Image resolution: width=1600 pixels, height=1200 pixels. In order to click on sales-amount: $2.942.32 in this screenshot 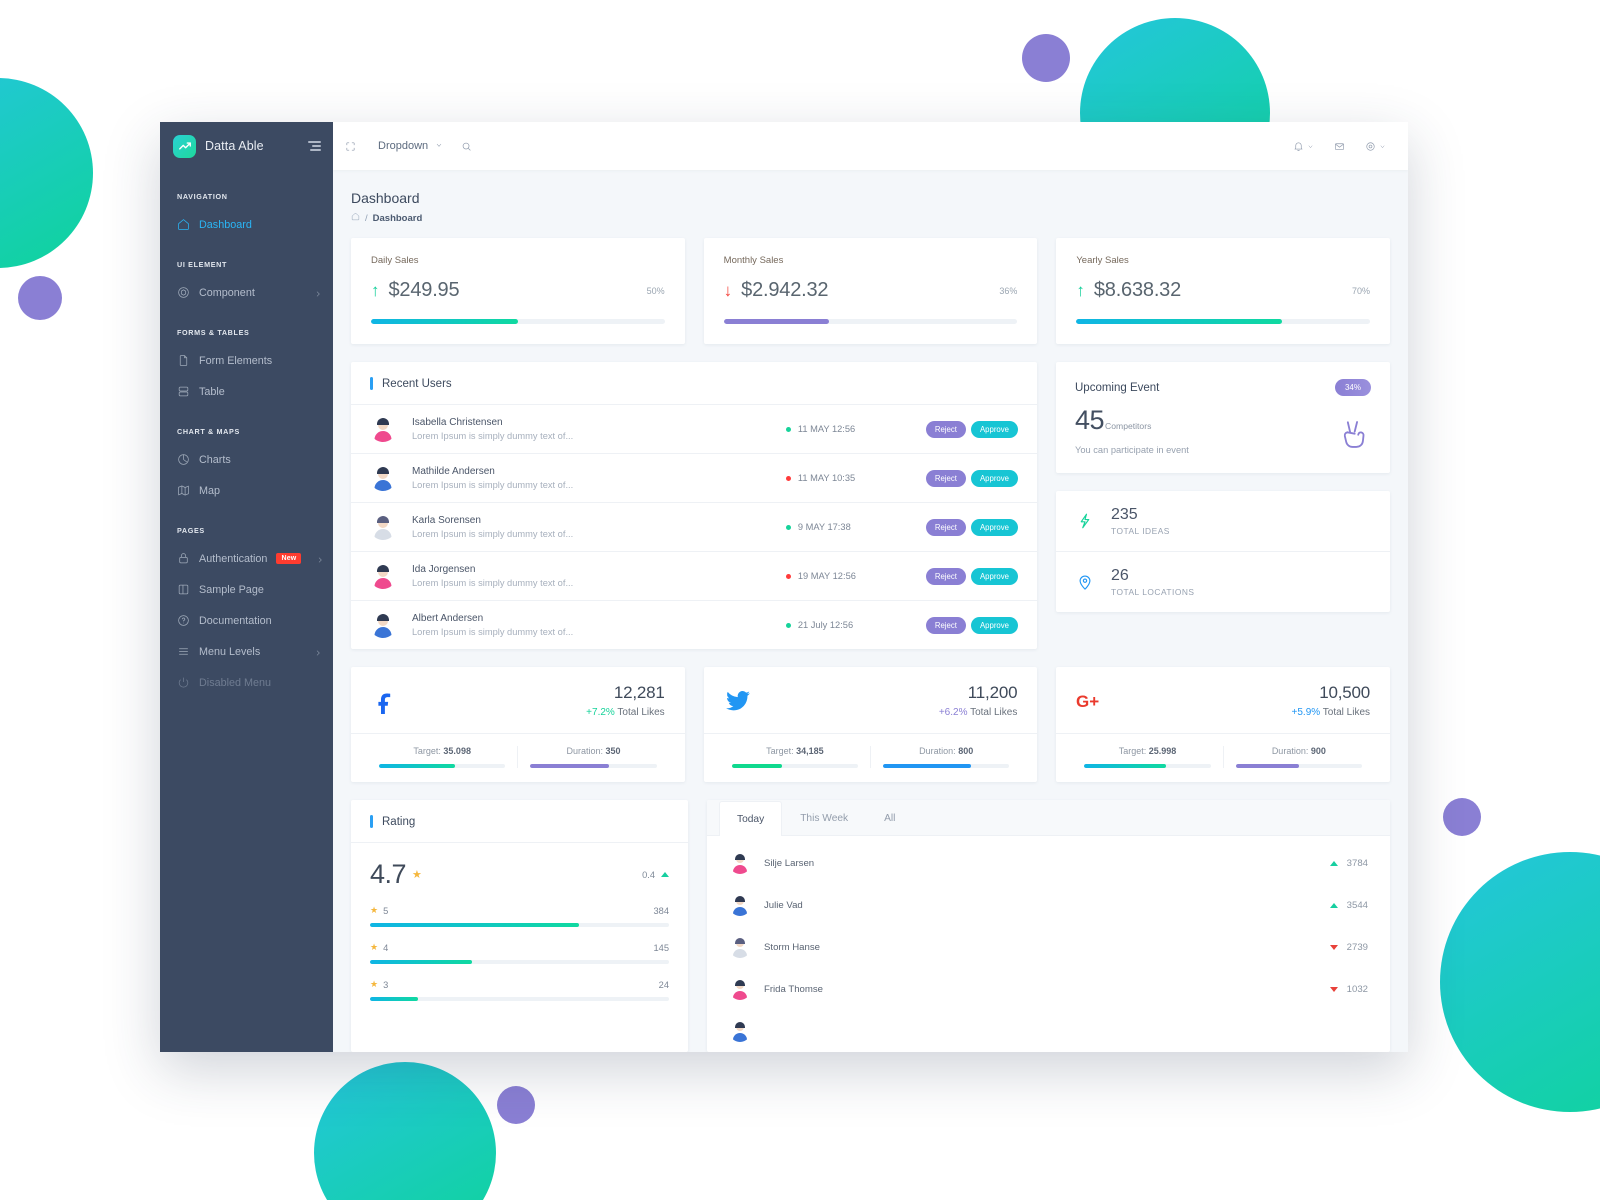, I will do `click(785, 290)`.